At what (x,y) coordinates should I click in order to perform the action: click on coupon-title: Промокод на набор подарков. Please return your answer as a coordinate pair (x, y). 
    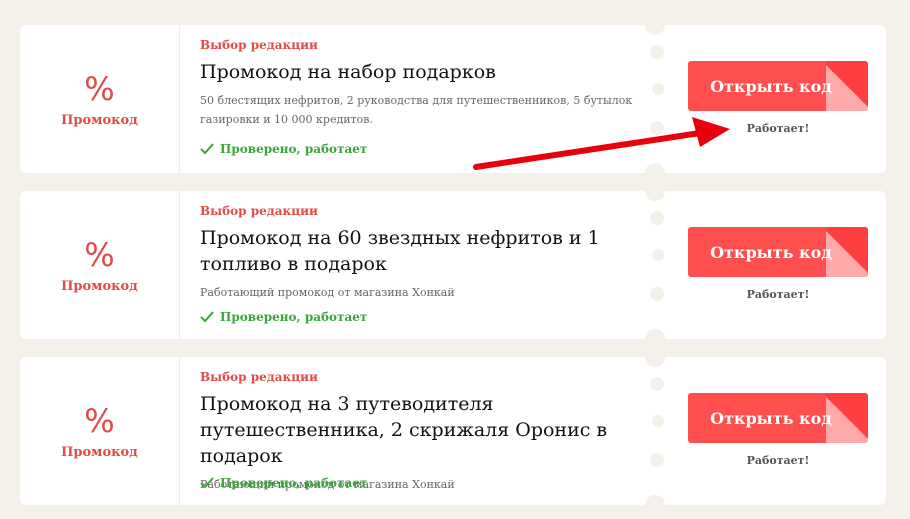
    Looking at the image, I should click on (348, 72).